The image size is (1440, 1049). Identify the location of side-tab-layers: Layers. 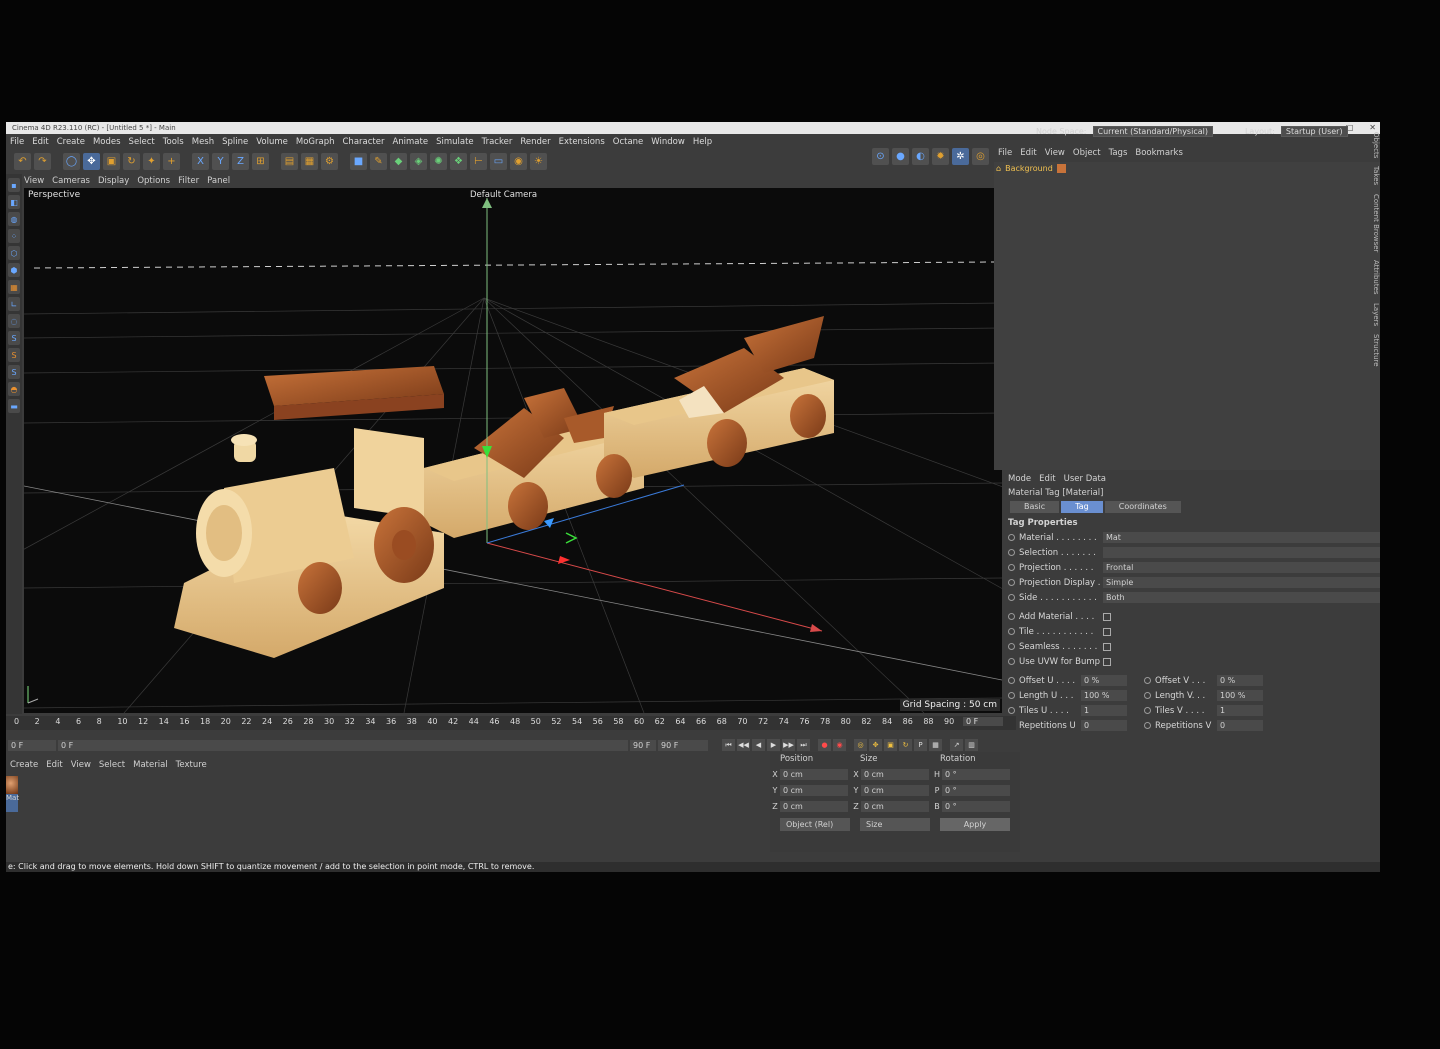
(1373, 314).